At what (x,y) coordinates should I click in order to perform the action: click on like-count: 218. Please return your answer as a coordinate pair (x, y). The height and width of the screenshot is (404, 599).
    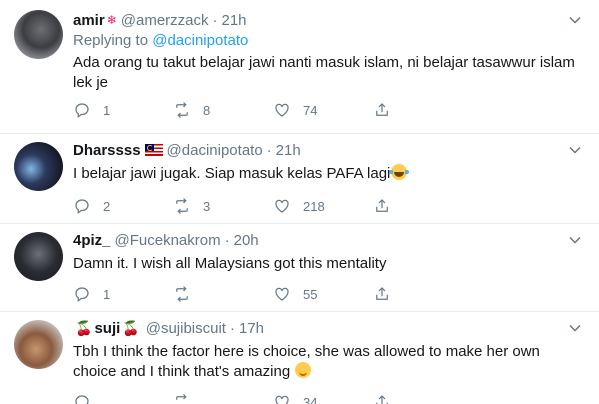
    Looking at the image, I should click on (314, 206).